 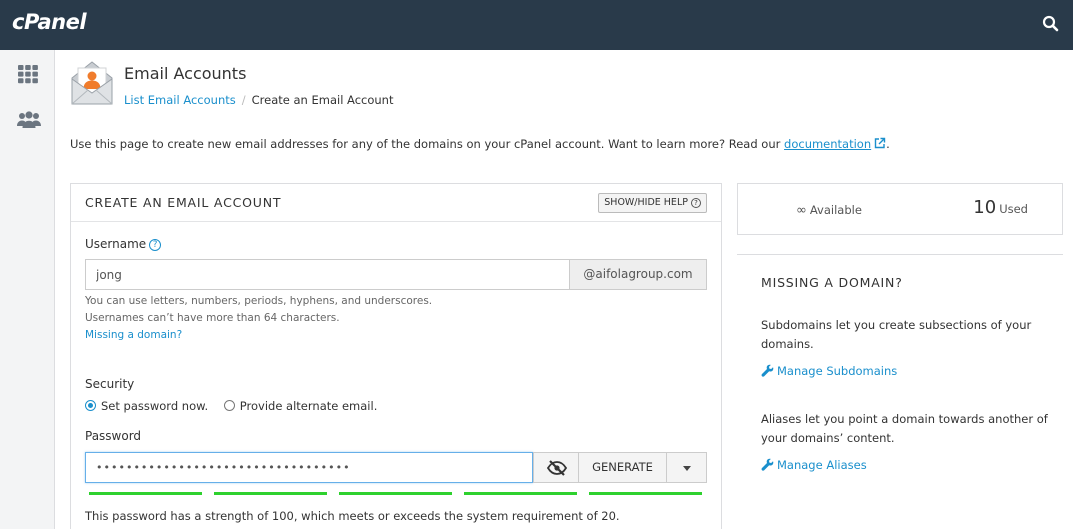 I want to click on cpanel-logo: cPanel, so click(x=49, y=22).